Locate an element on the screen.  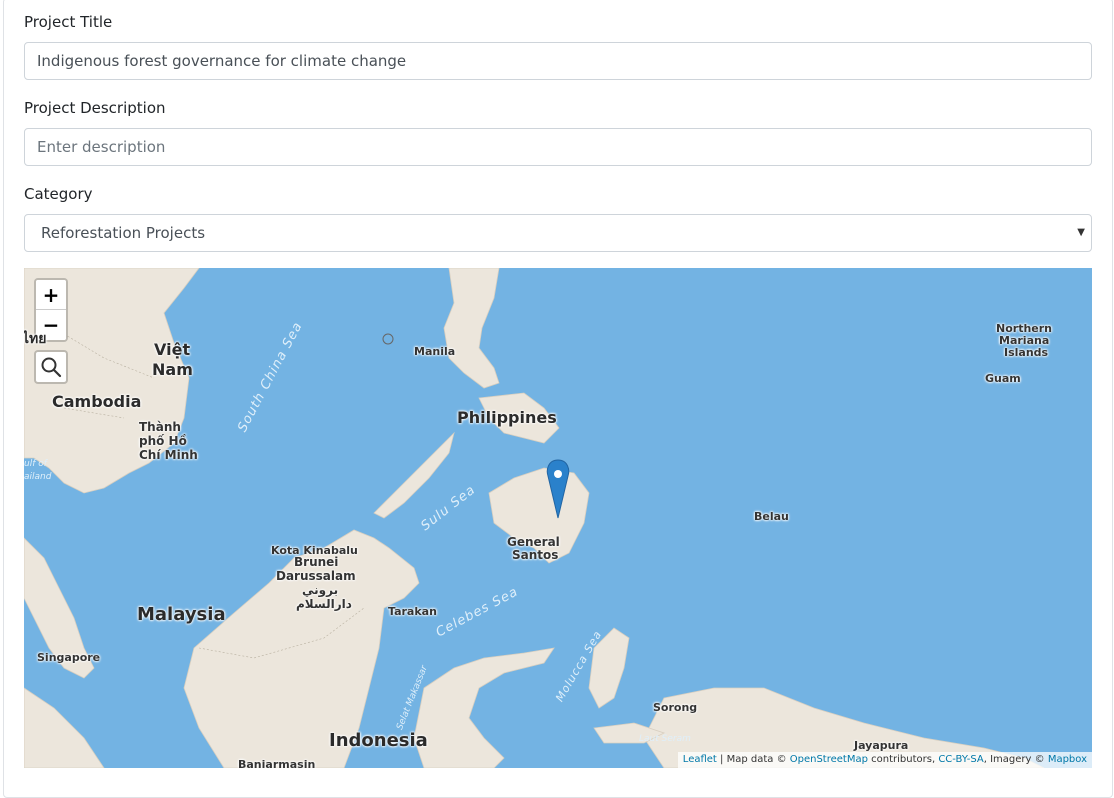
project-description-label: Project Description is located at coordinates (95, 108).